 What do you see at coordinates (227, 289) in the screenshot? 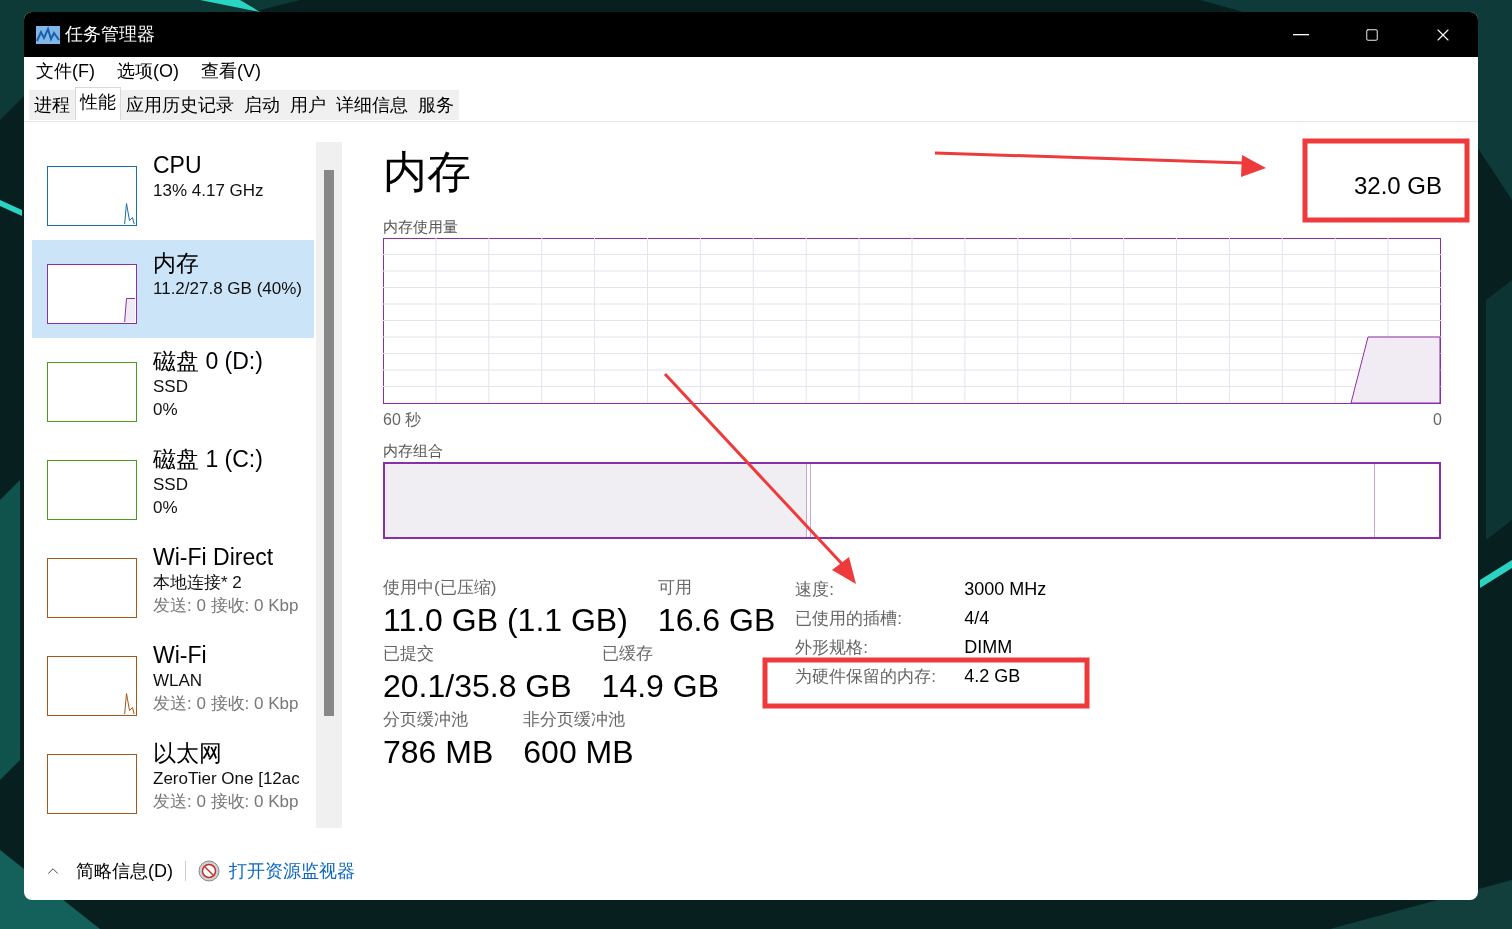
I see `item-subtitle: 11.2/27.8 GB (40%)` at bounding box center [227, 289].